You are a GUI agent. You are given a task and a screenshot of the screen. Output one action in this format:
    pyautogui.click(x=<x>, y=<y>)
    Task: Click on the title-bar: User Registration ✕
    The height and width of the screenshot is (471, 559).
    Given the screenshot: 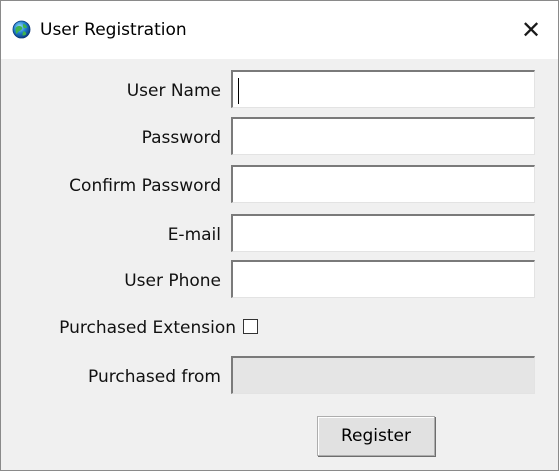 What is the action you would take?
    pyautogui.click(x=279, y=30)
    